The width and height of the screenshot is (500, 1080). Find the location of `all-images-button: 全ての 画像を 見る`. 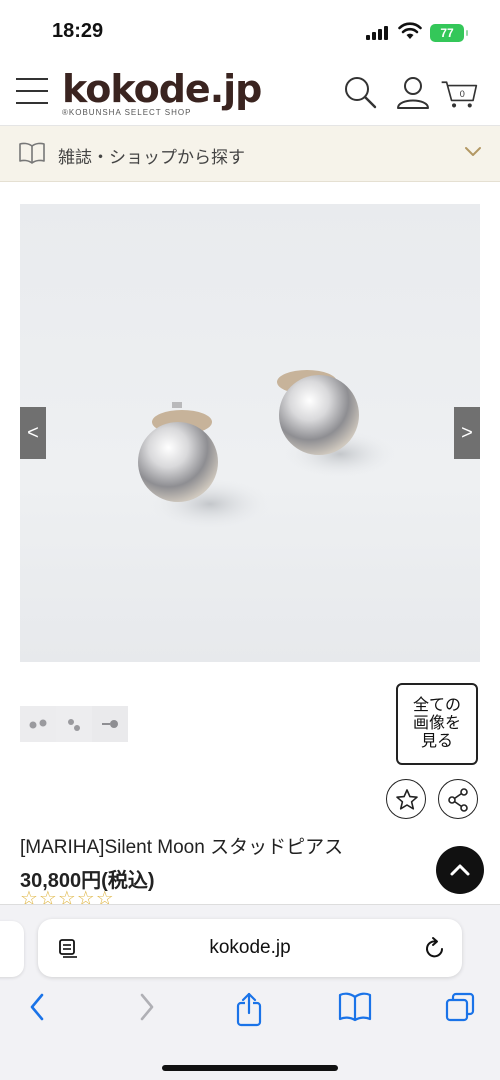

all-images-button: 全ての 画像を 見る is located at coordinates (437, 724).